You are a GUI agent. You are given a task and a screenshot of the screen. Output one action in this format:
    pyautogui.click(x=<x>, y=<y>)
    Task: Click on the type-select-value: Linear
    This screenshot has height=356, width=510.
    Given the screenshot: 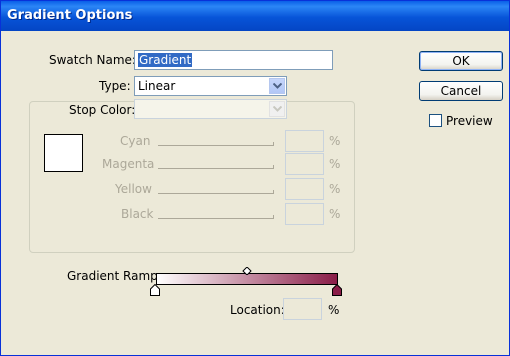 What is the action you would take?
    pyautogui.click(x=157, y=86)
    